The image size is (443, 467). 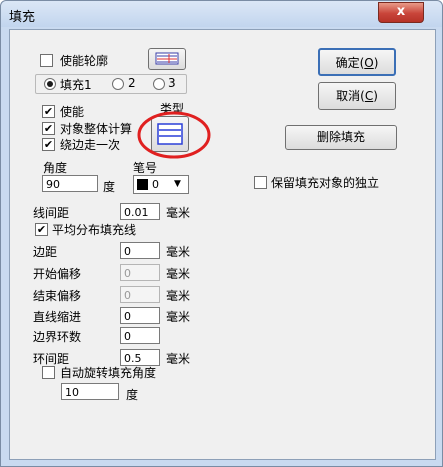 What do you see at coordinates (57, 317) in the screenshot?
I see `line-reduce-label: 直线缩进` at bounding box center [57, 317].